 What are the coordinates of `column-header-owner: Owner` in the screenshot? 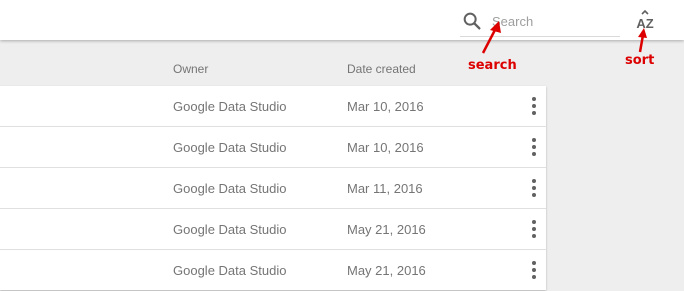 It's located at (190, 69).